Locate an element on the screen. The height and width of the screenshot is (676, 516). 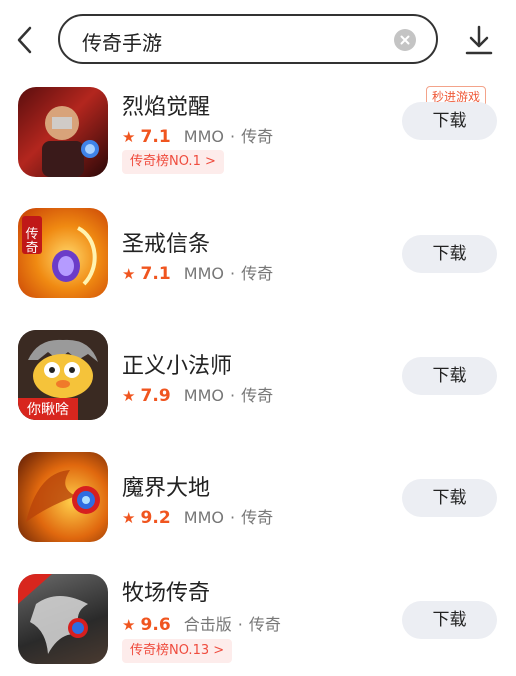
clear-circle-icon is located at coordinates (405, 40).